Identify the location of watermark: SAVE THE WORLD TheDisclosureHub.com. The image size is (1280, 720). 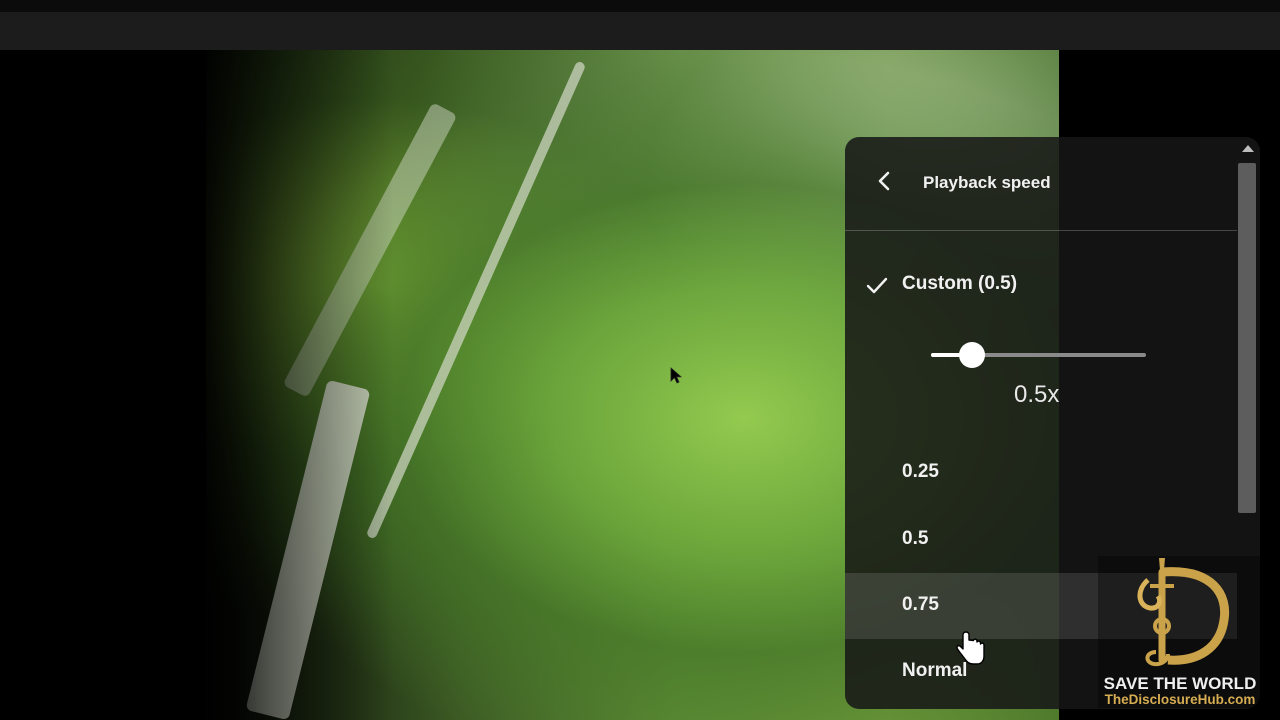
(1180, 632).